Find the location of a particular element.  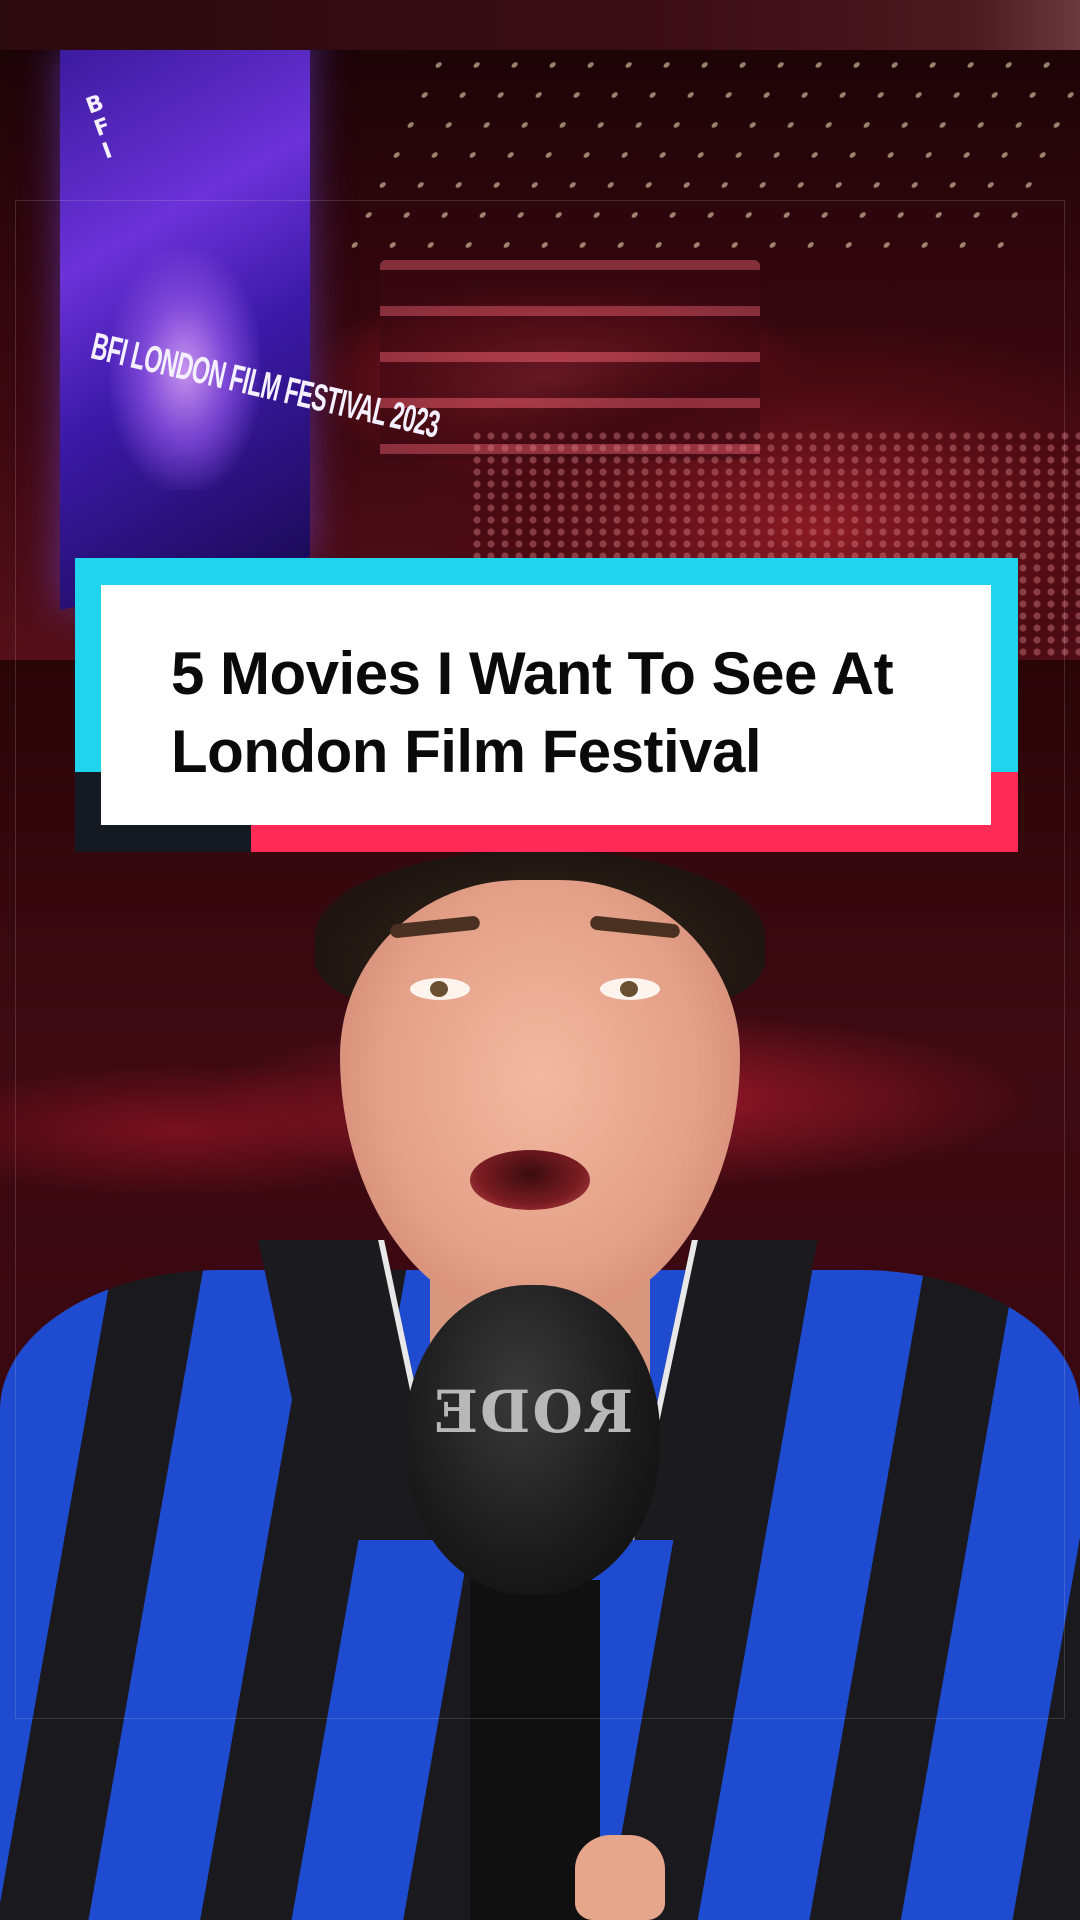

microphone-brand: RODE is located at coordinates (532, 1412).